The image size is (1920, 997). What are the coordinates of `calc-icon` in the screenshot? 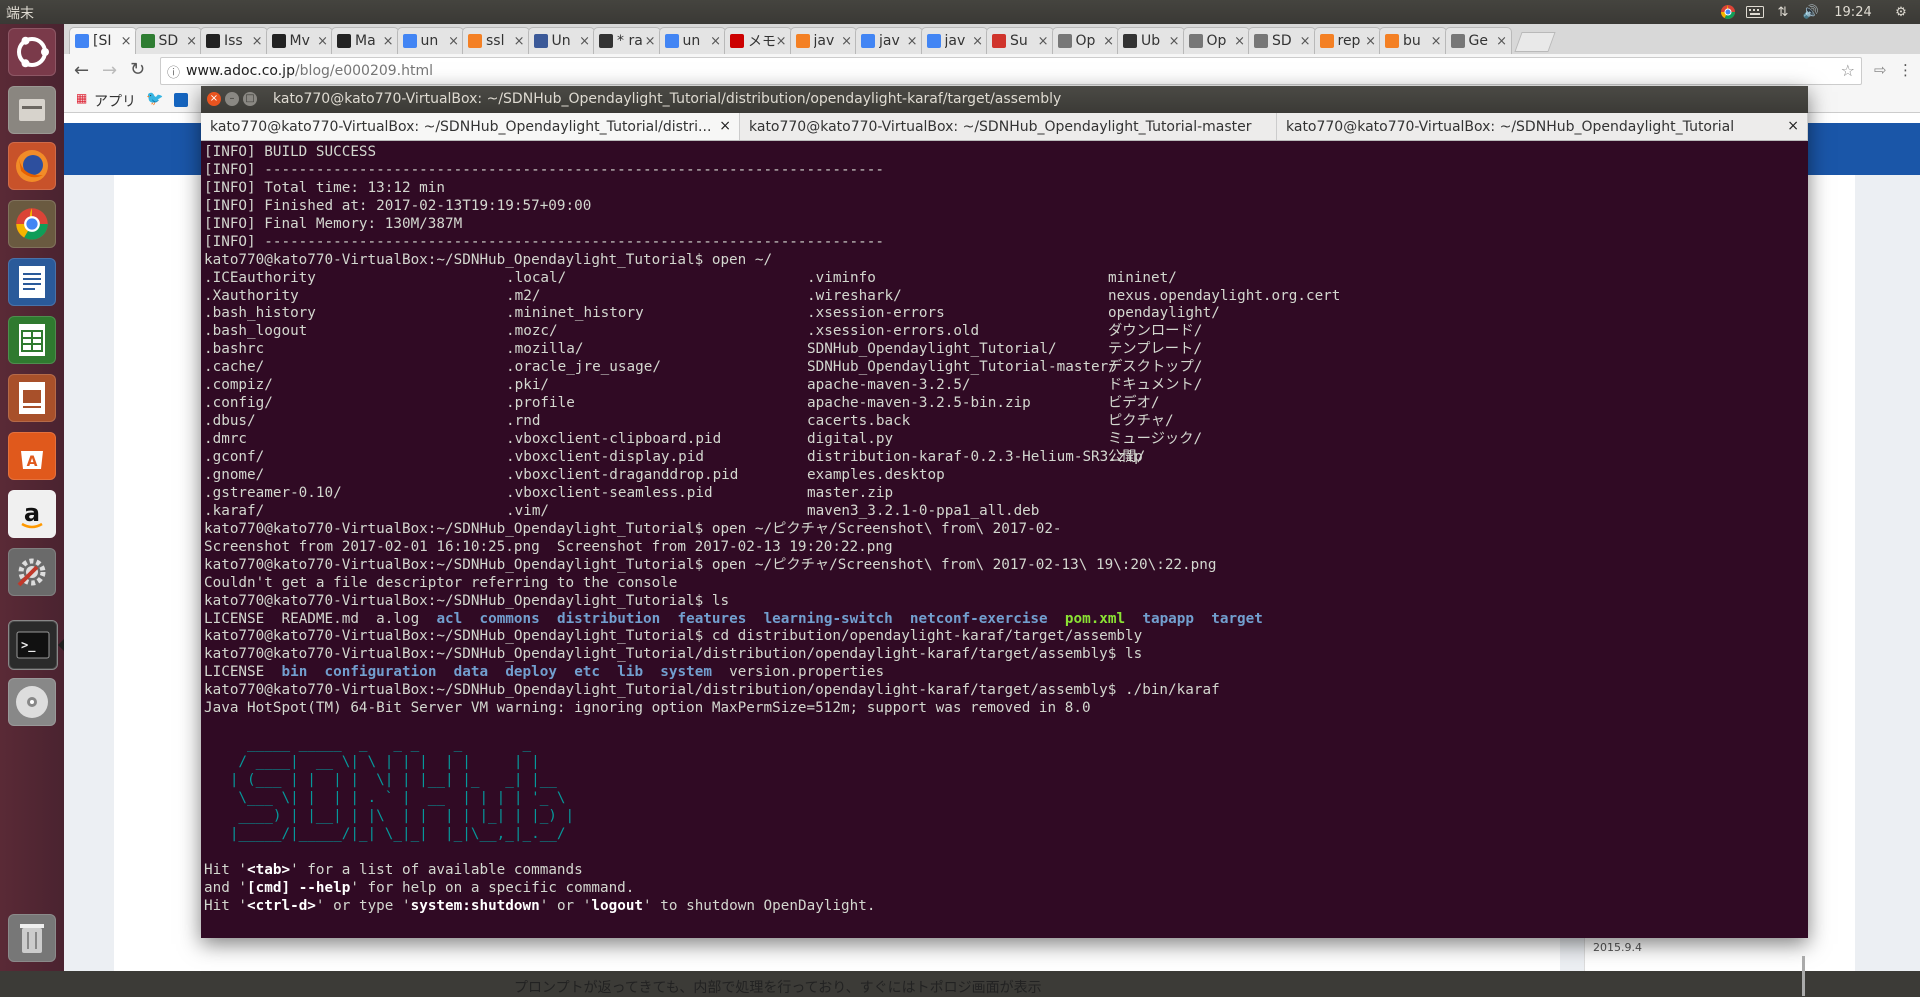 It's located at (32, 340).